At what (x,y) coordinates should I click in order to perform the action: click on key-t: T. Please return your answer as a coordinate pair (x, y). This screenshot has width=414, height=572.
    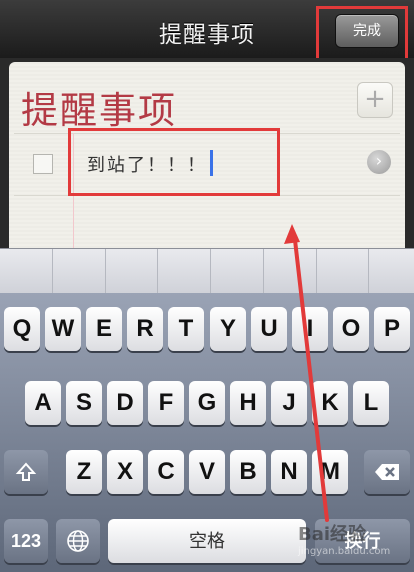
    Looking at the image, I should click on (186, 329).